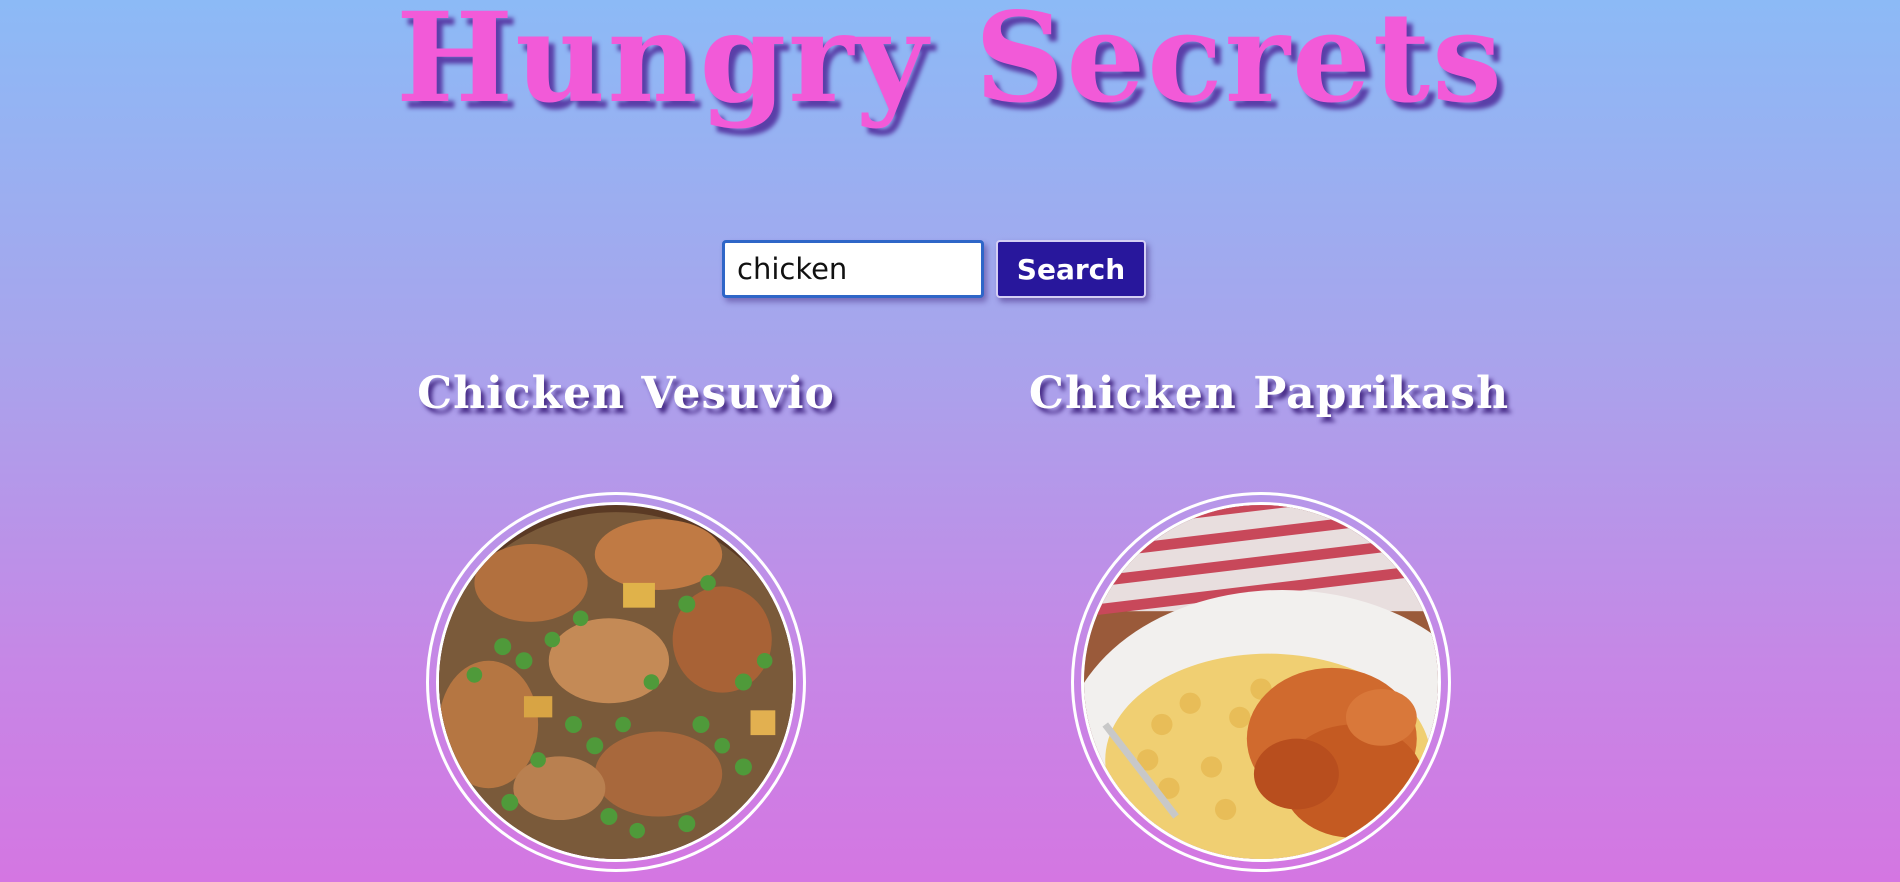 The width and height of the screenshot is (1900, 882). I want to click on chicken-vesuvio-photo, so click(616, 682).